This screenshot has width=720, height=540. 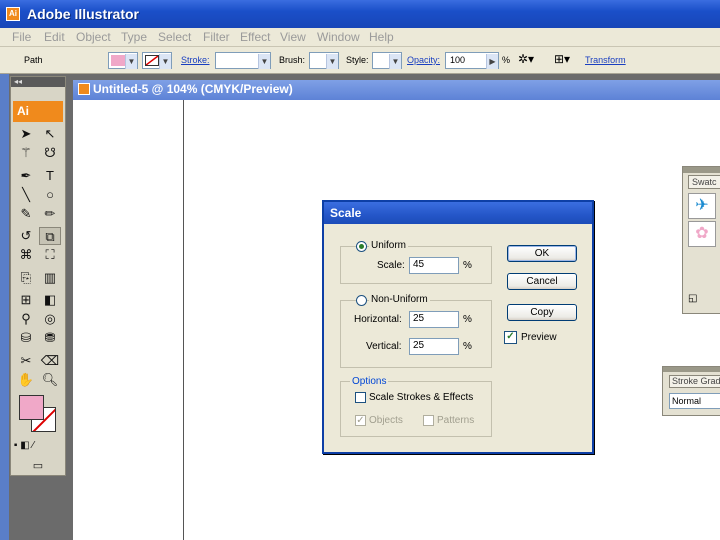 What do you see at coordinates (360, 14) in the screenshot?
I see `app-titlebar: Ai Adobe Illustrator` at bounding box center [360, 14].